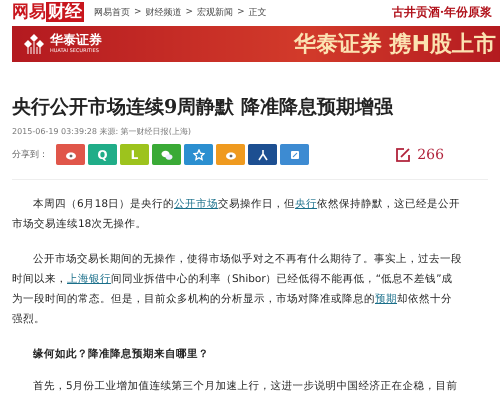  Describe the element at coordinates (430, 154) in the screenshot. I see `comment-count: 266` at that location.